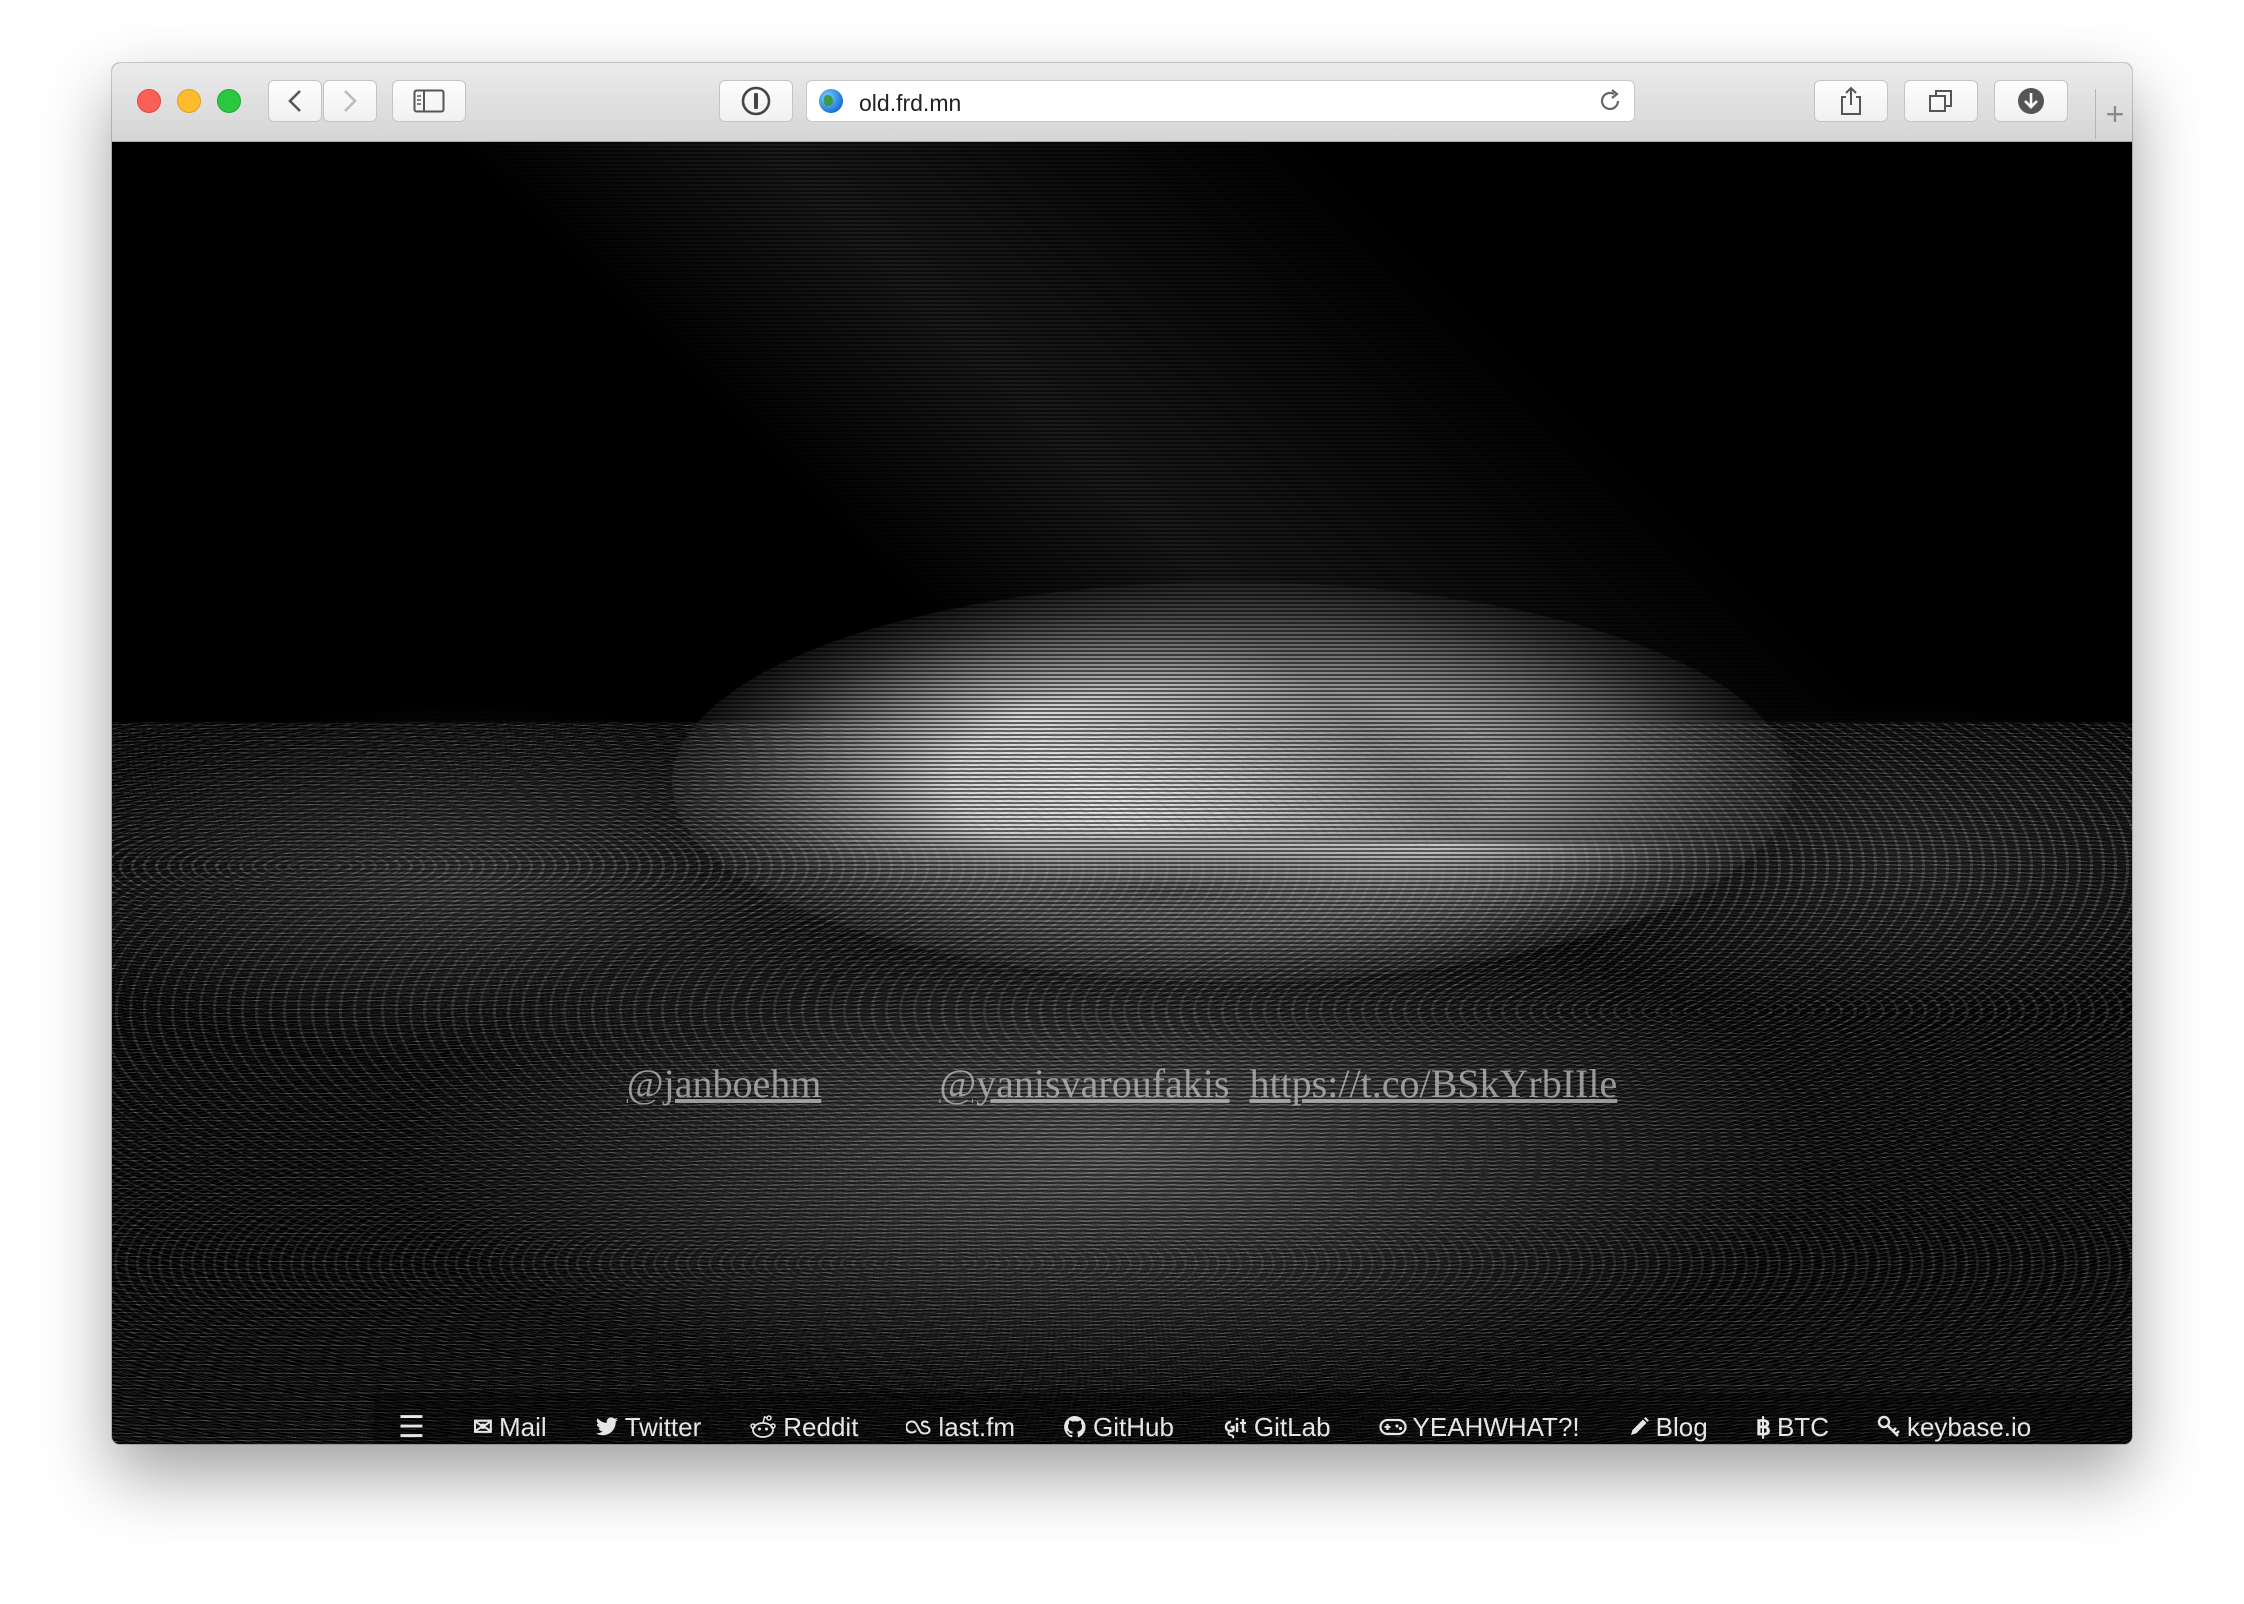  I want to click on password-manager-button, so click(756, 101).